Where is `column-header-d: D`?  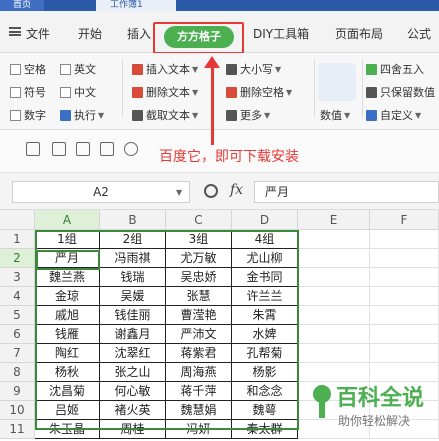
column-header-d: D is located at coordinates (265, 220).